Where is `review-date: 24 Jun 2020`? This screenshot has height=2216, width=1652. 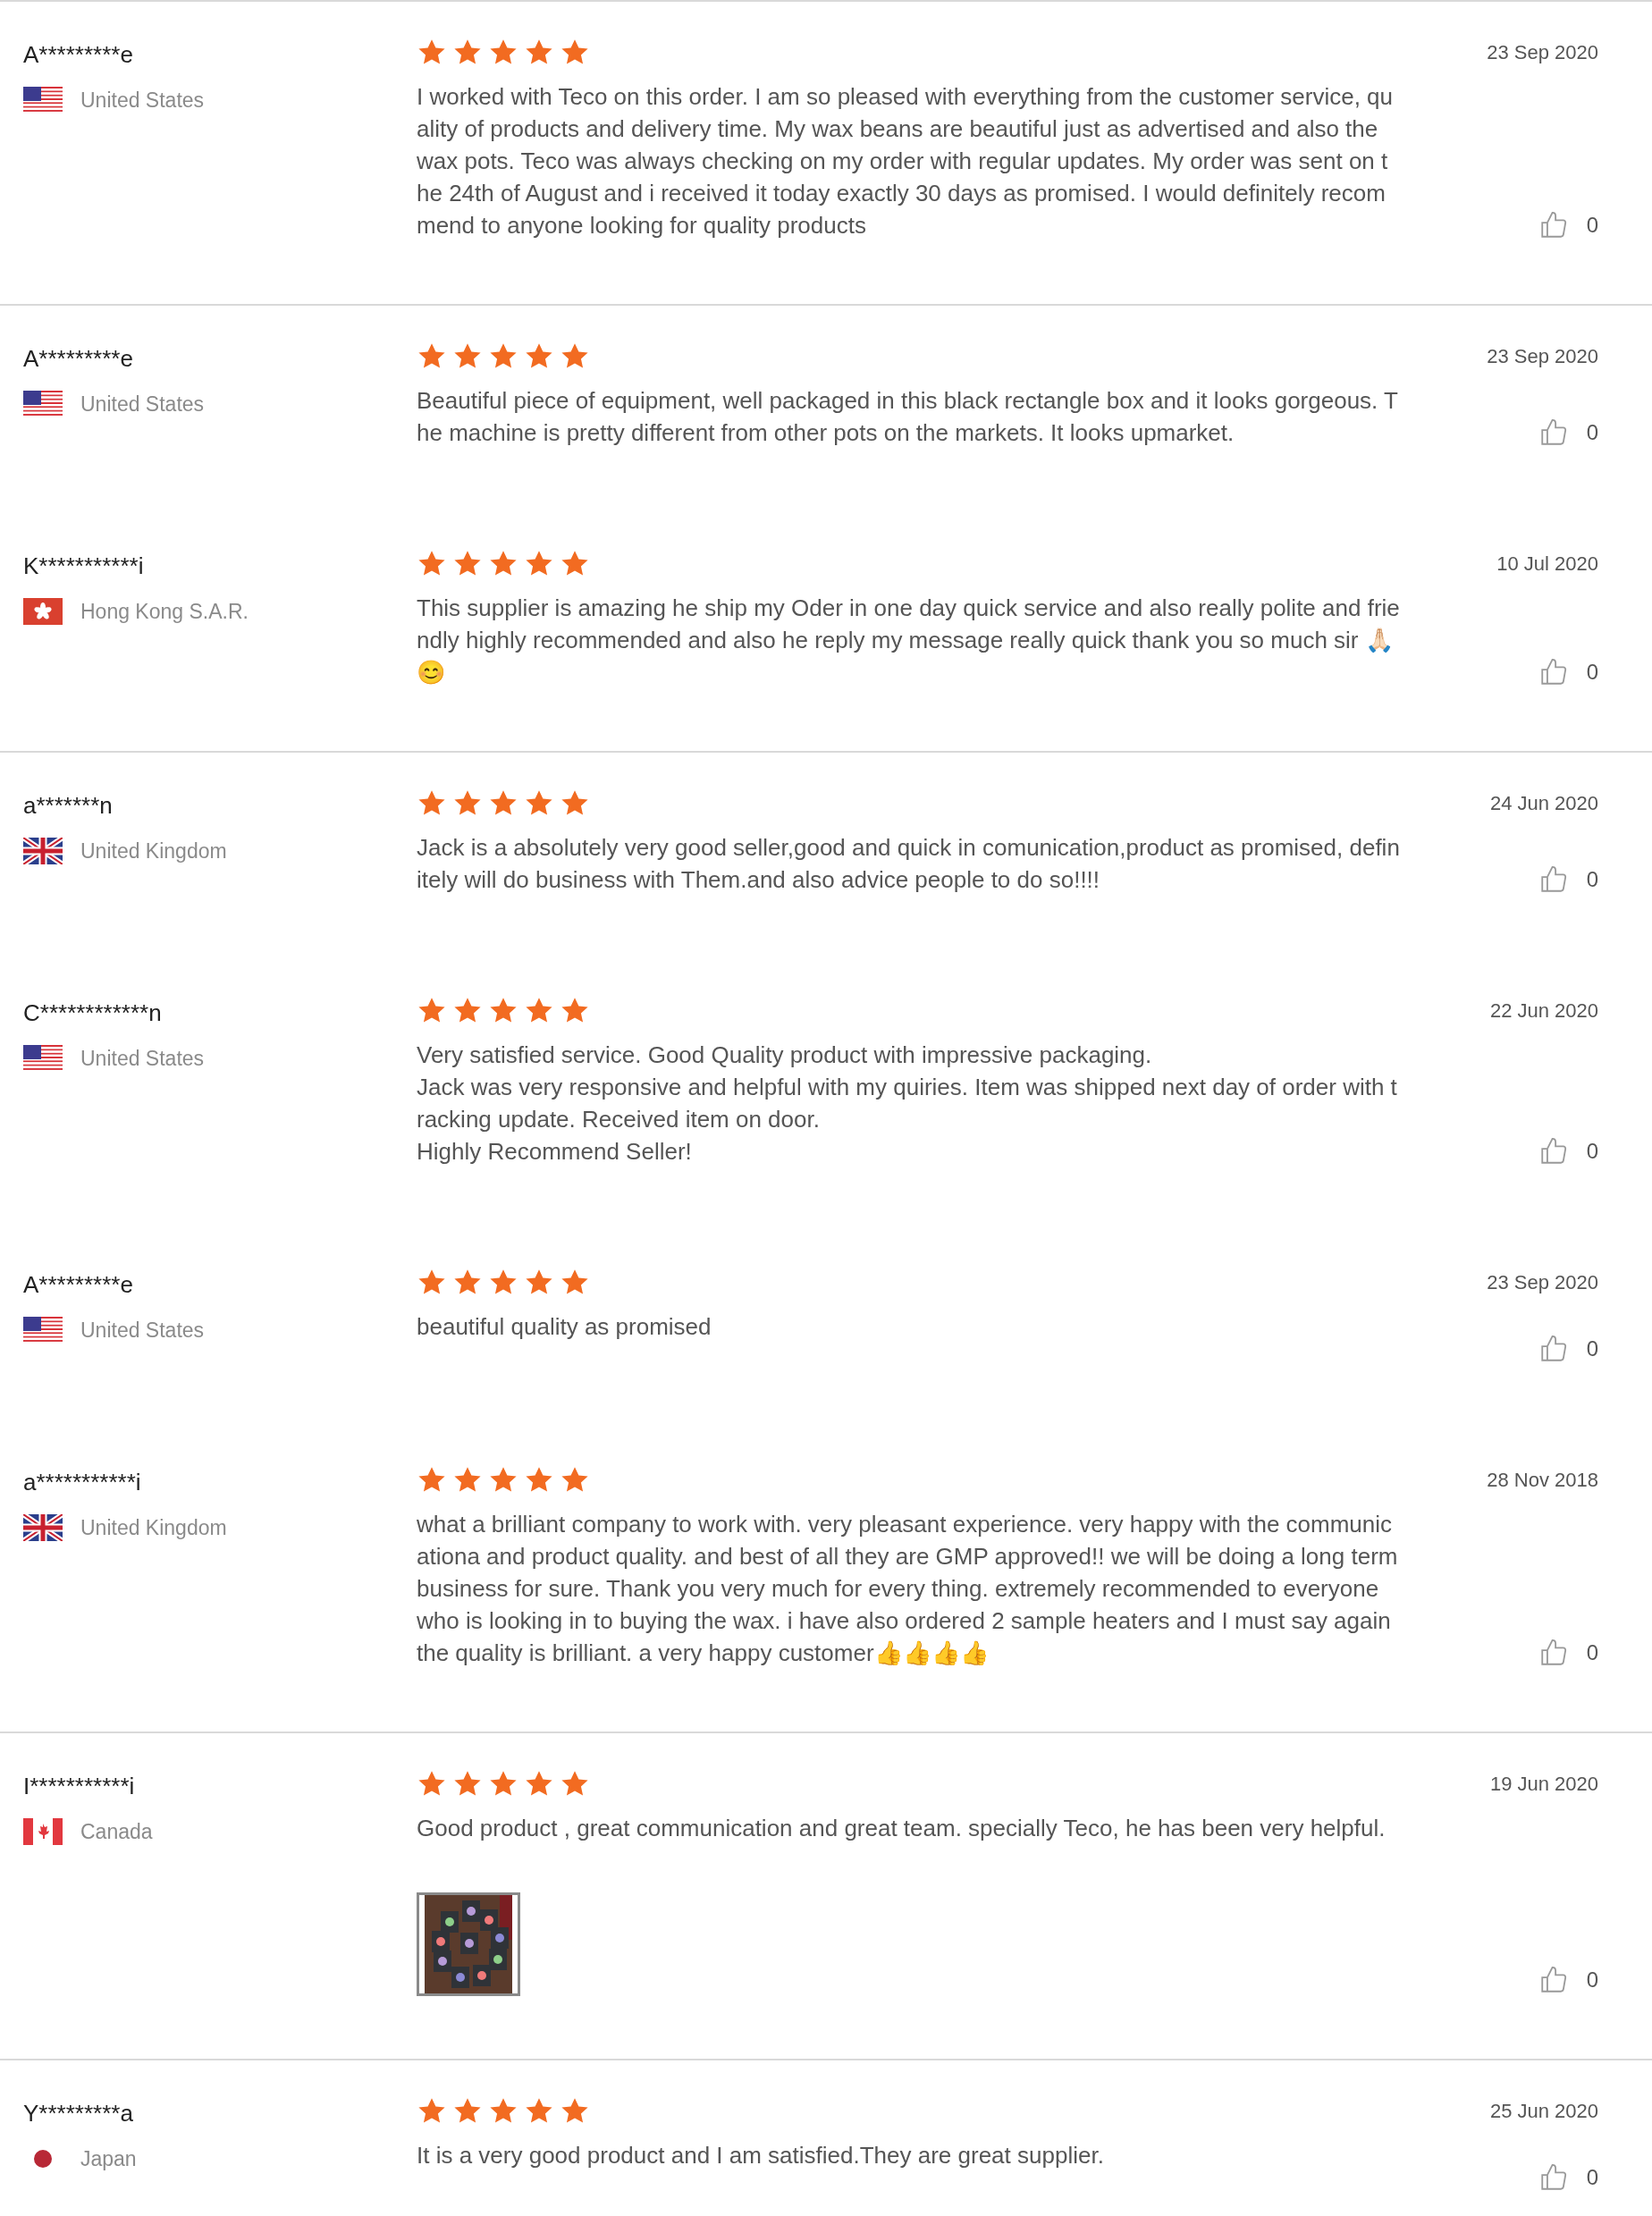 review-date: 24 Jun 2020 is located at coordinates (1543, 803).